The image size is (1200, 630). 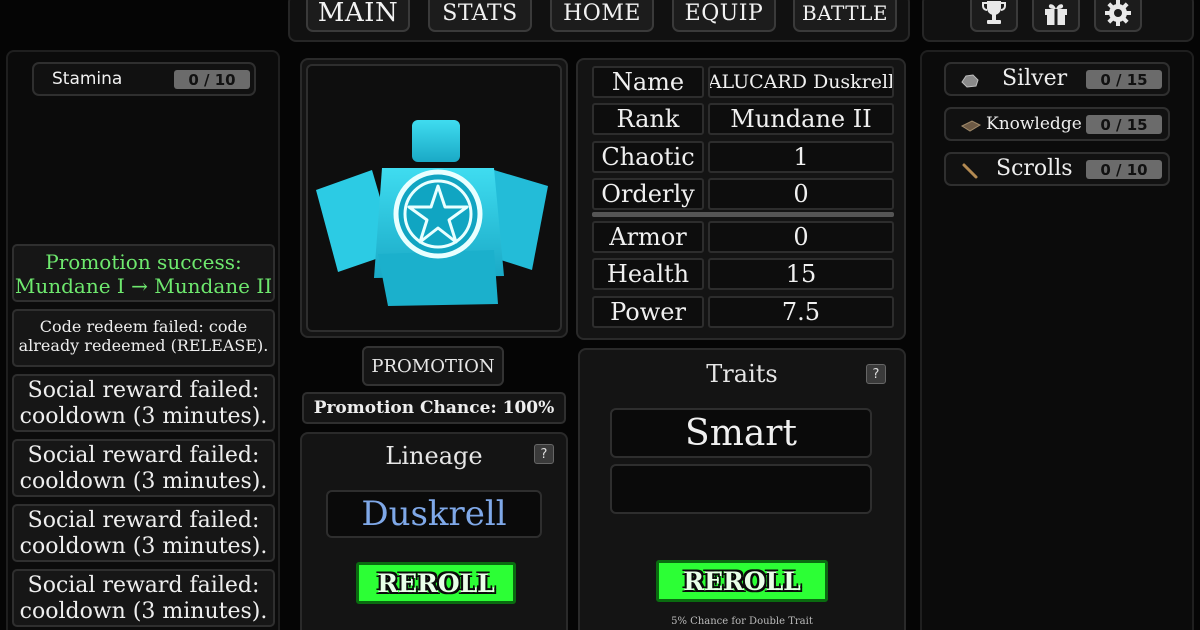 I want to click on top-nav-bar: MAIN STATS HOME EQUIP BATTLE, so click(x=599, y=21).